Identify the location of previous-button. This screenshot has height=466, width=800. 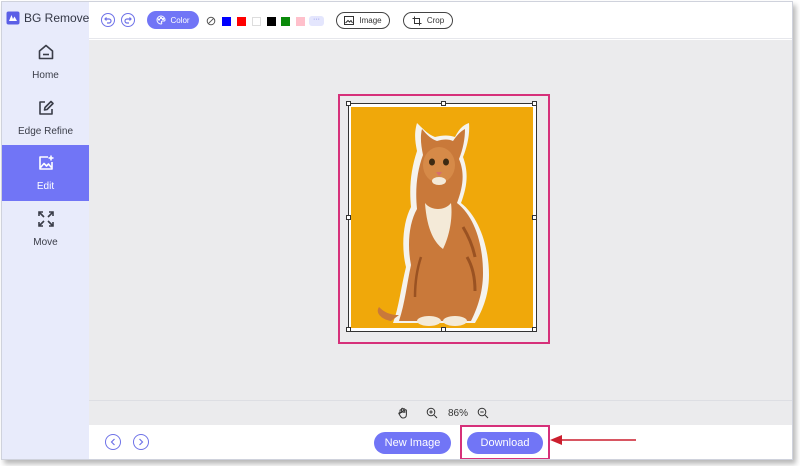
(113, 442).